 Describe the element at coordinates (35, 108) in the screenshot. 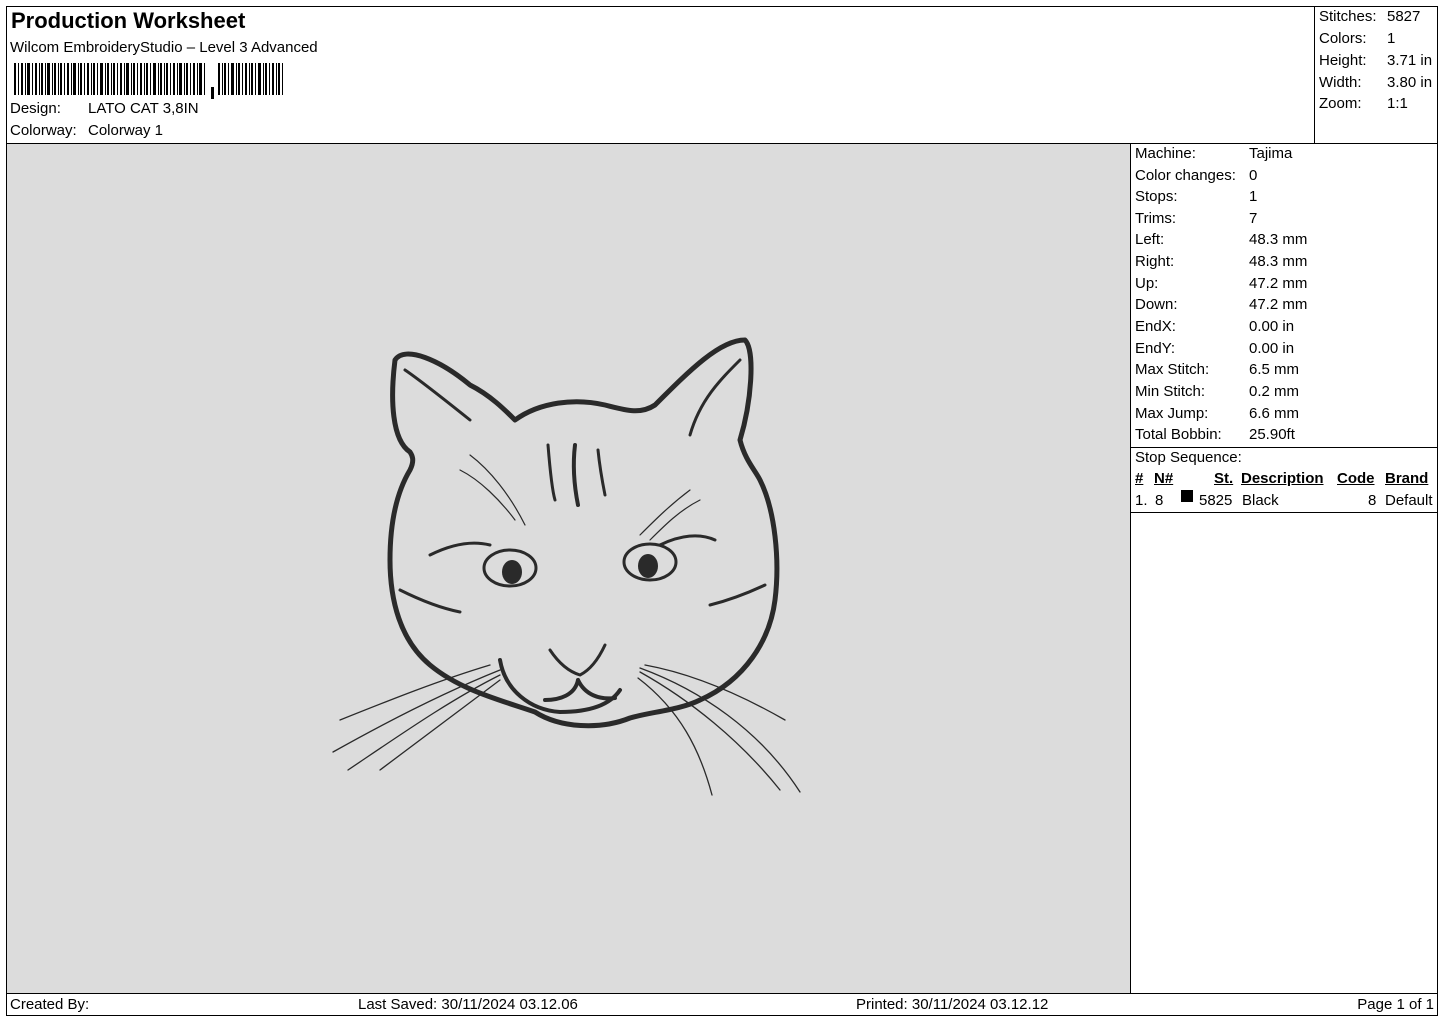

I see `design-label: Design:` at that location.